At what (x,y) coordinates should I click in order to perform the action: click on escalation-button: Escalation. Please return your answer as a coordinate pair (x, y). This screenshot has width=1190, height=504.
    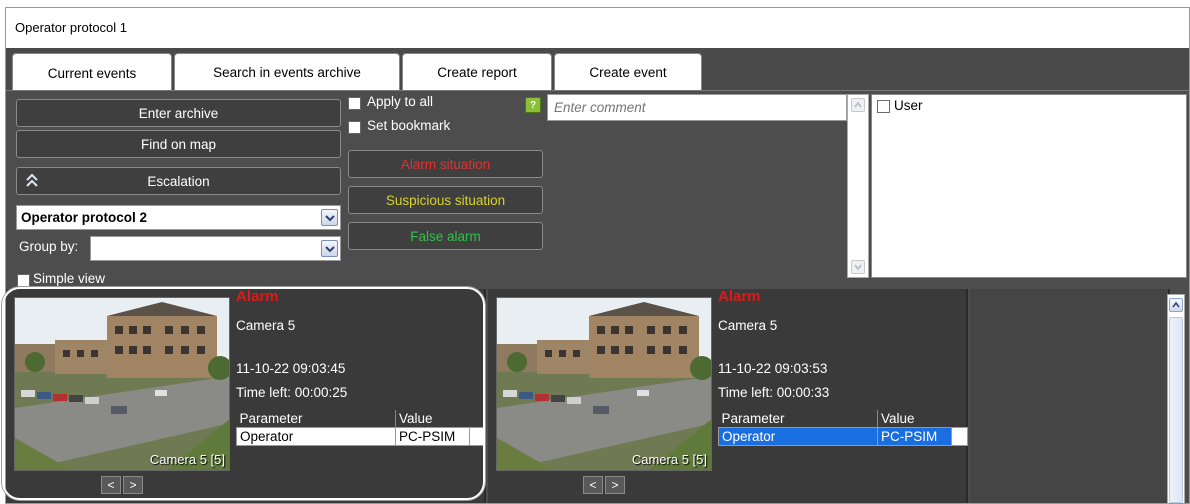
    Looking at the image, I should click on (178, 181).